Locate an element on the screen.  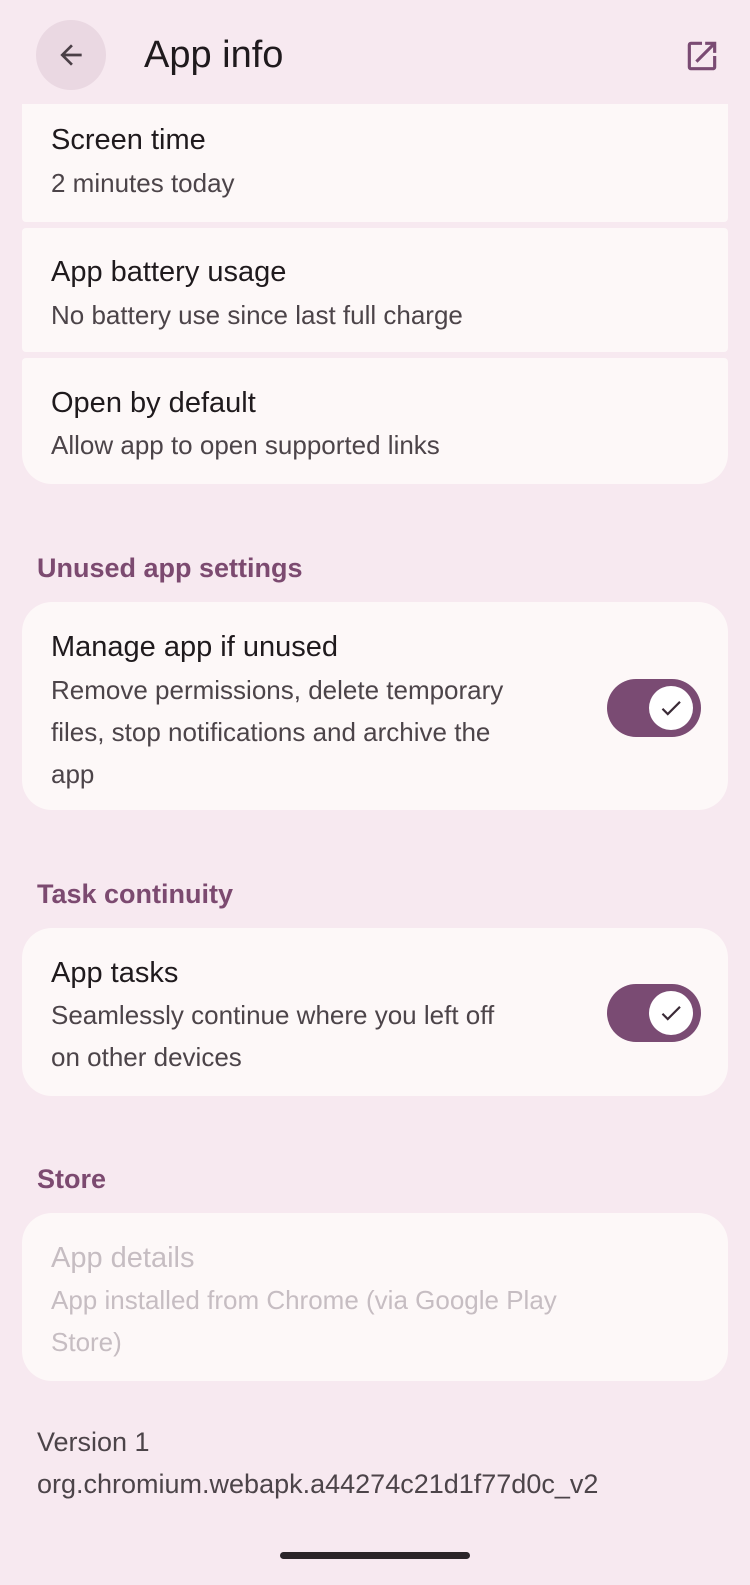
battery-title: App battery usage is located at coordinates (169, 272).